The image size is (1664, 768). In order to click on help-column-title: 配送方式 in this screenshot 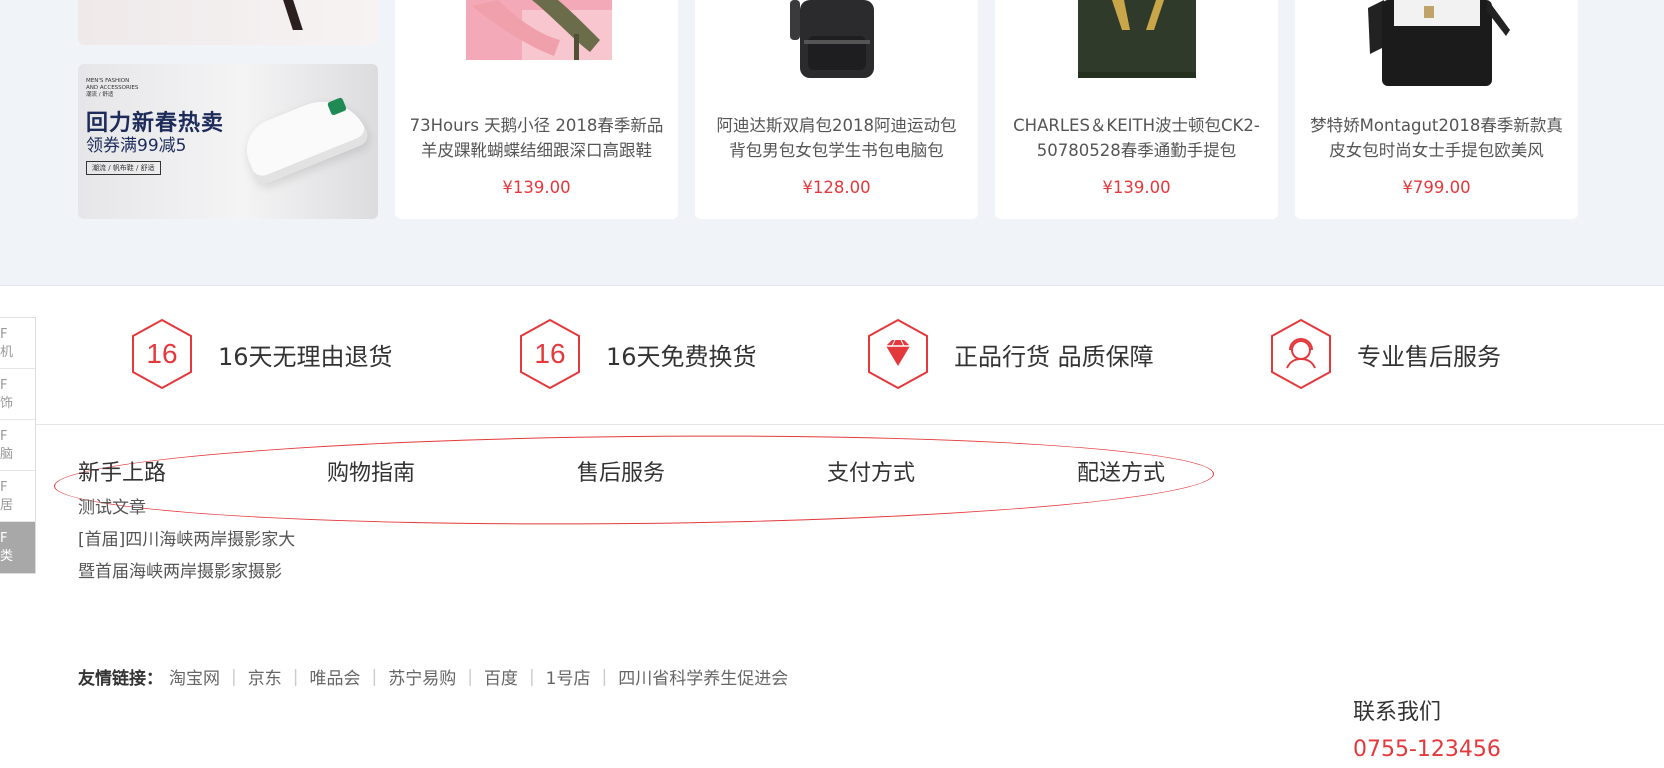, I will do `click(1121, 473)`.